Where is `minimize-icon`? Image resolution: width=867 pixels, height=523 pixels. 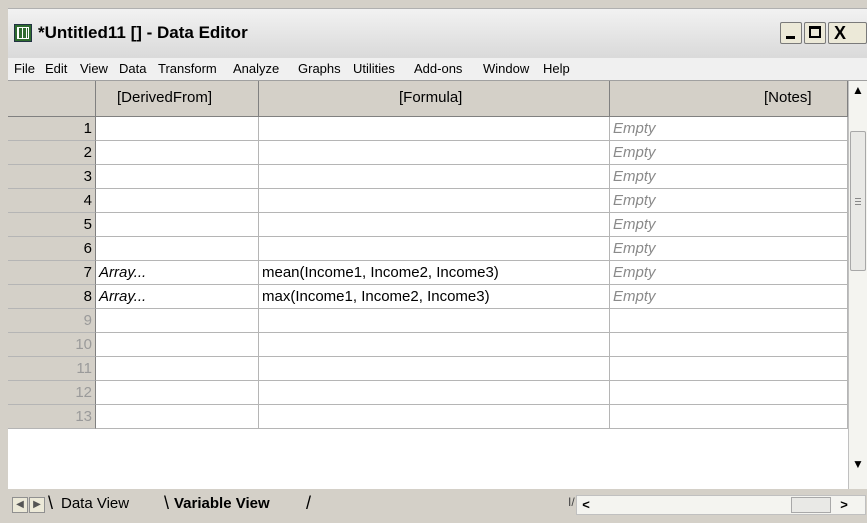
minimize-icon is located at coordinates (790, 37).